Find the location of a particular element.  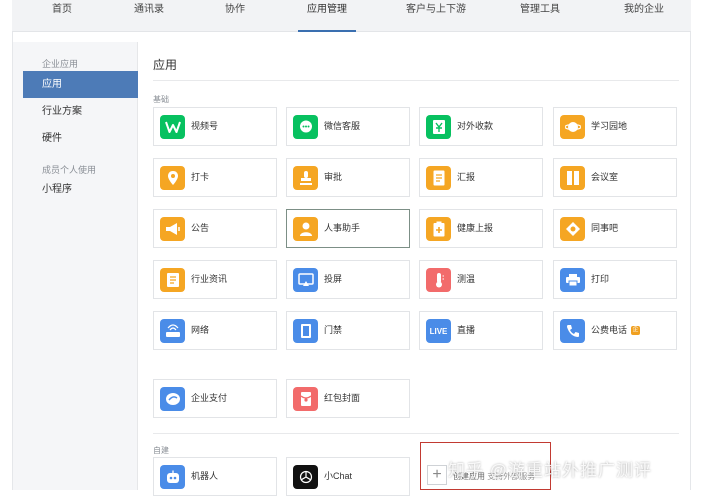

app-label: 网络 is located at coordinates (200, 330).